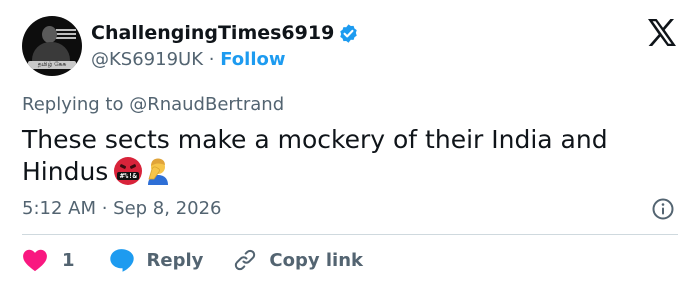 The height and width of the screenshot is (287, 700). Describe the element at coordinates (49, 34) in the screenshot. I see `avatar-head` at that location.